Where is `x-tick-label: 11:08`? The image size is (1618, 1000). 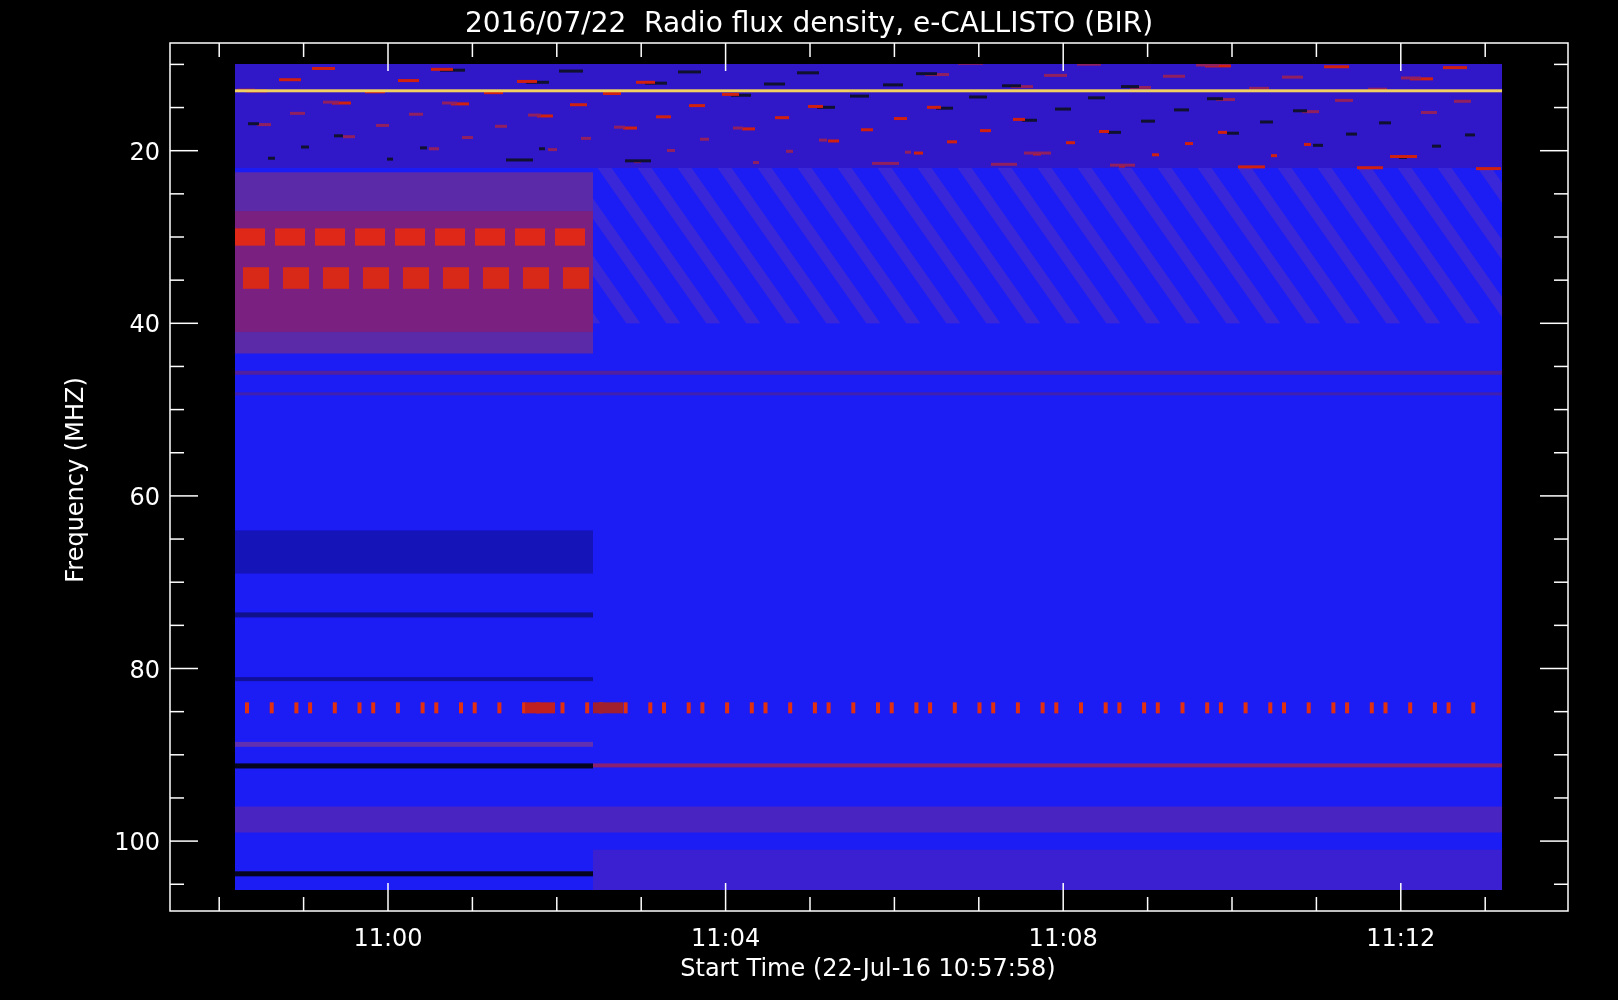
x-tick-label: 11:08 is located at coordinates (1063, 938).